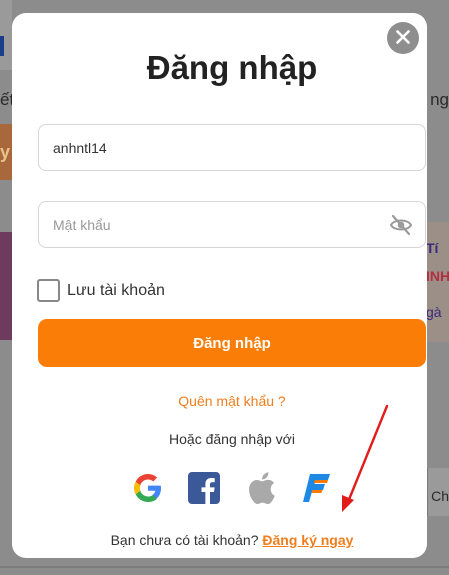 The image size is (449, 575). I want to click on background-banner-line: INH, so click(437, 276).